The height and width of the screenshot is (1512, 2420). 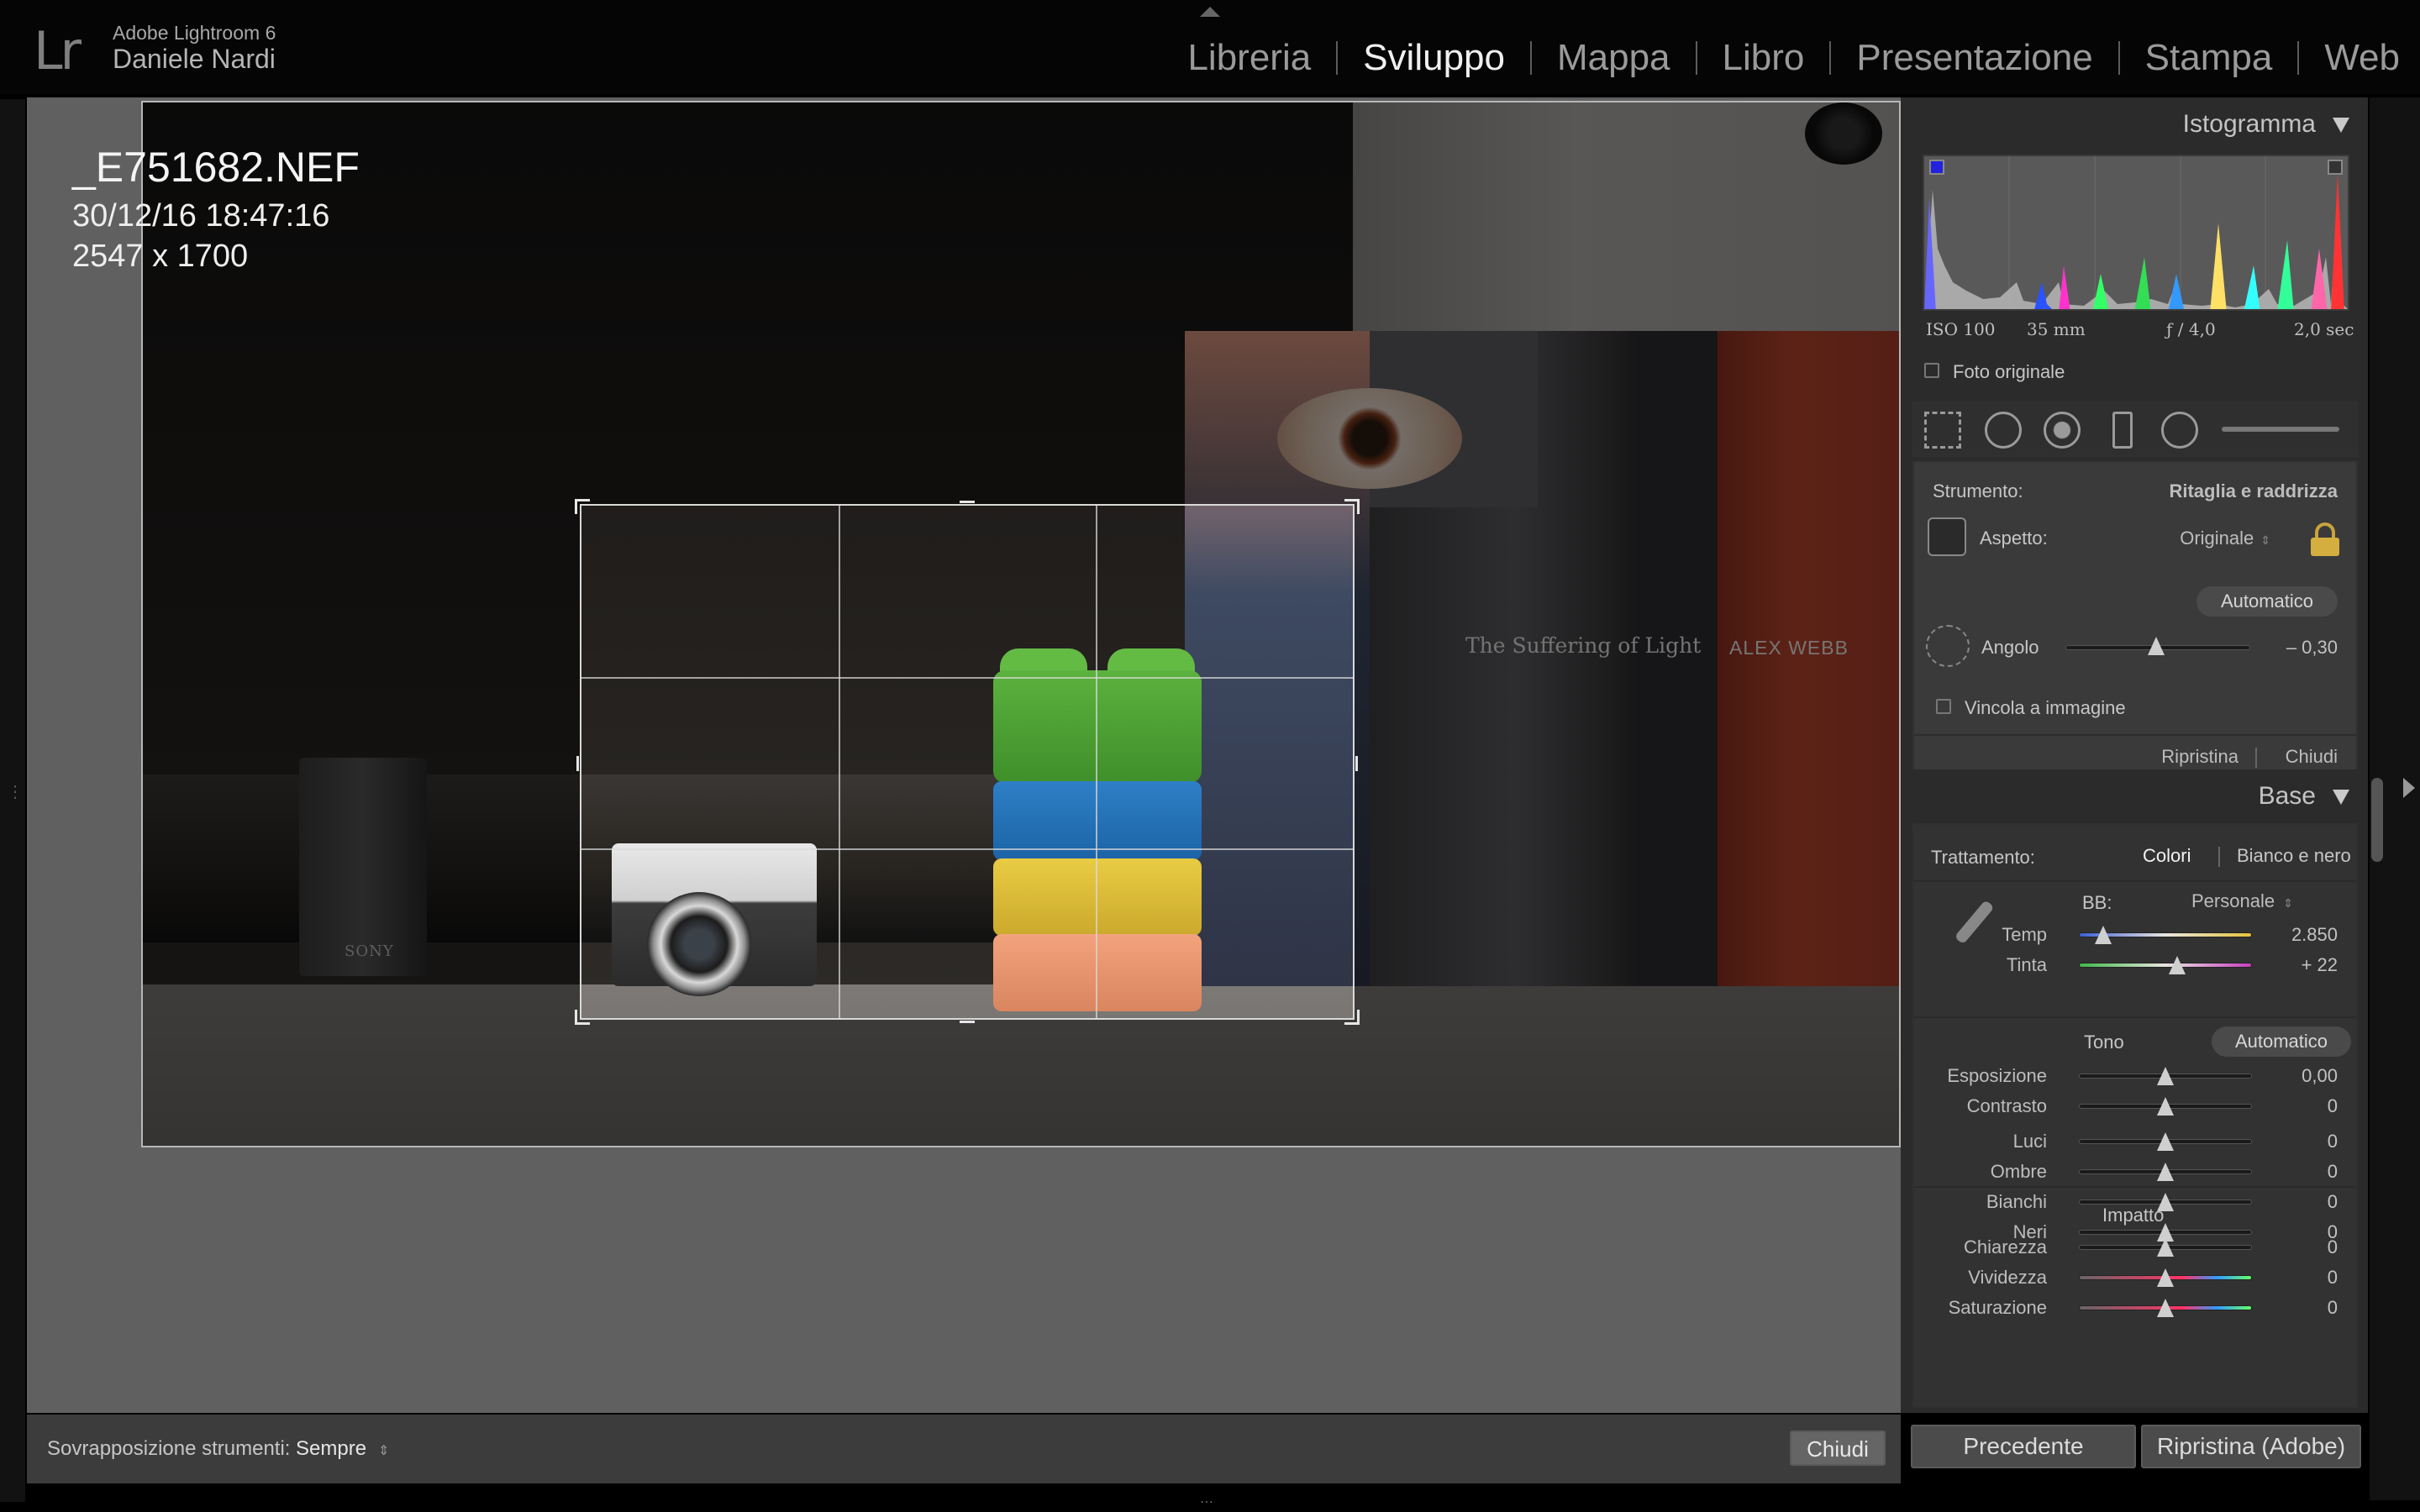 I want to click on angle-slider-thumb, so click(x=2156, y=646).